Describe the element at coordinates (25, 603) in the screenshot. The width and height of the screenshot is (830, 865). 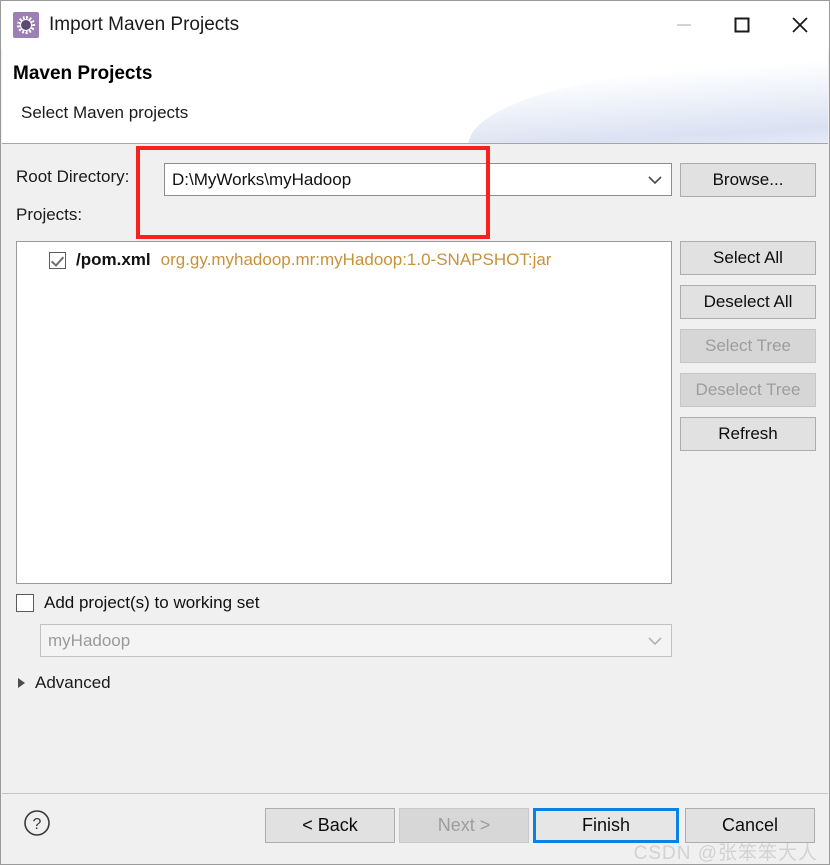
I see `add-to-working-set-checkbox` at that location.